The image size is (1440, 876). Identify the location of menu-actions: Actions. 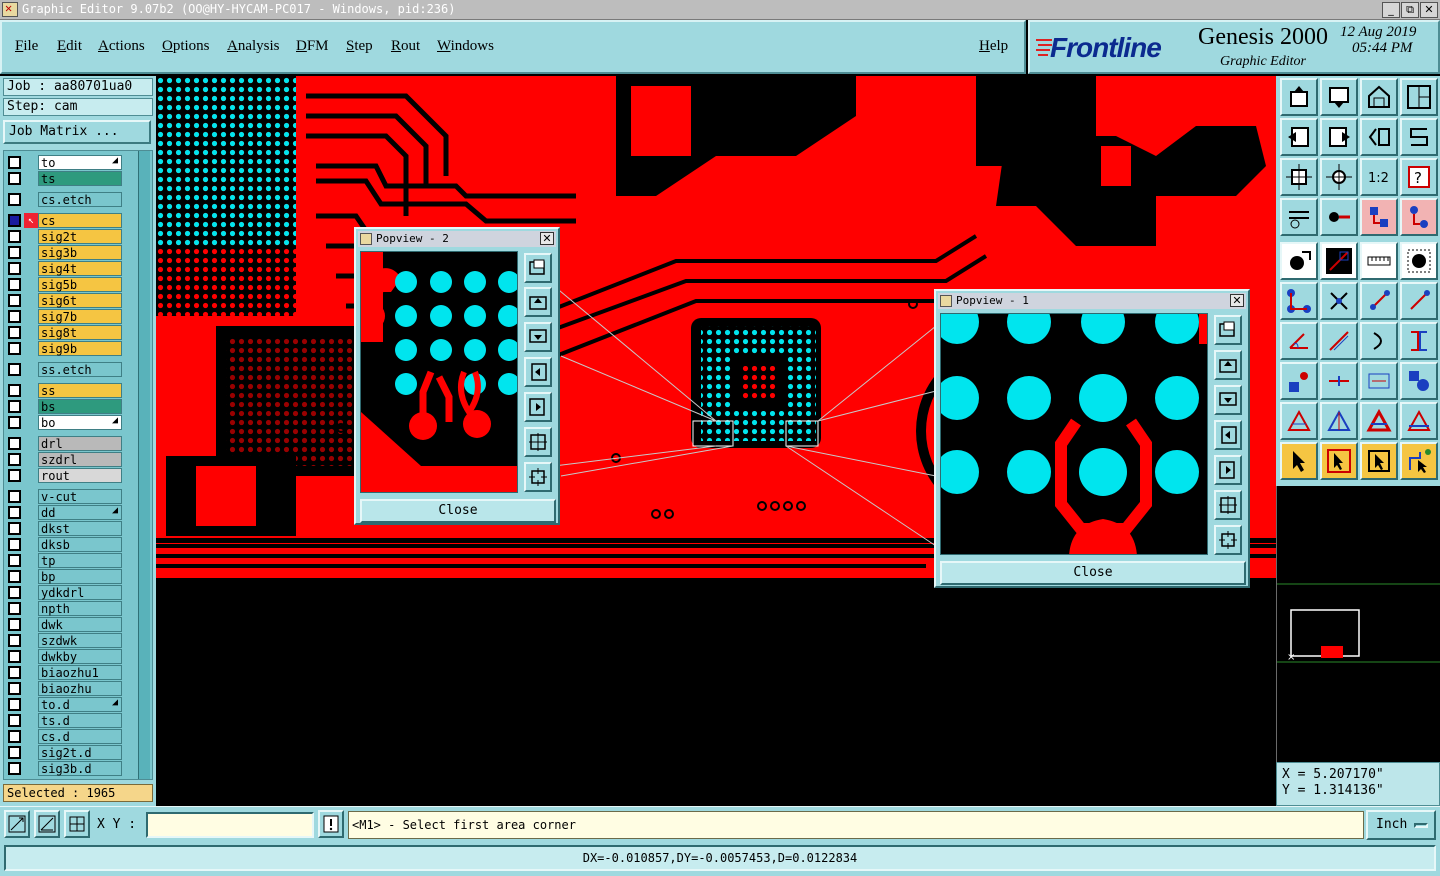
(121, 46).